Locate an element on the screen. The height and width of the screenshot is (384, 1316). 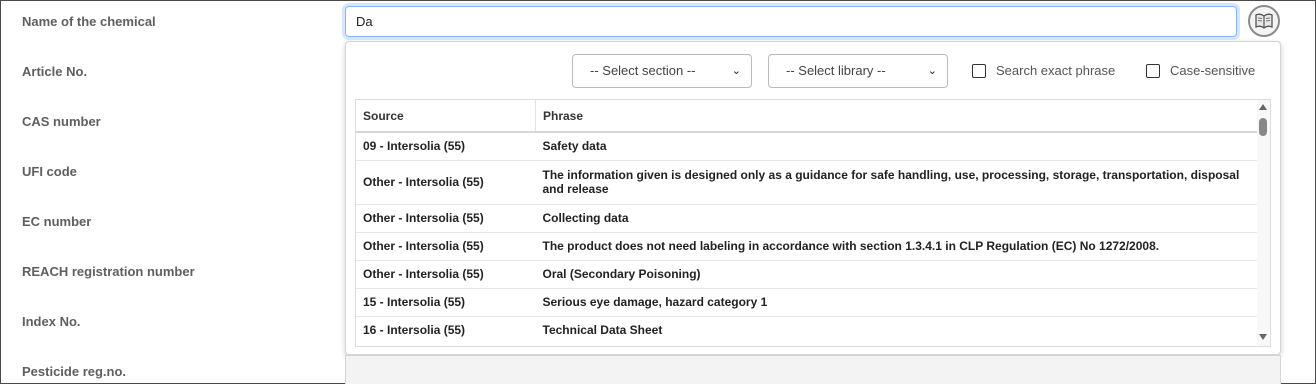
case-sensitive-option: Case-sensitive is located at coordinates (1200, 70).